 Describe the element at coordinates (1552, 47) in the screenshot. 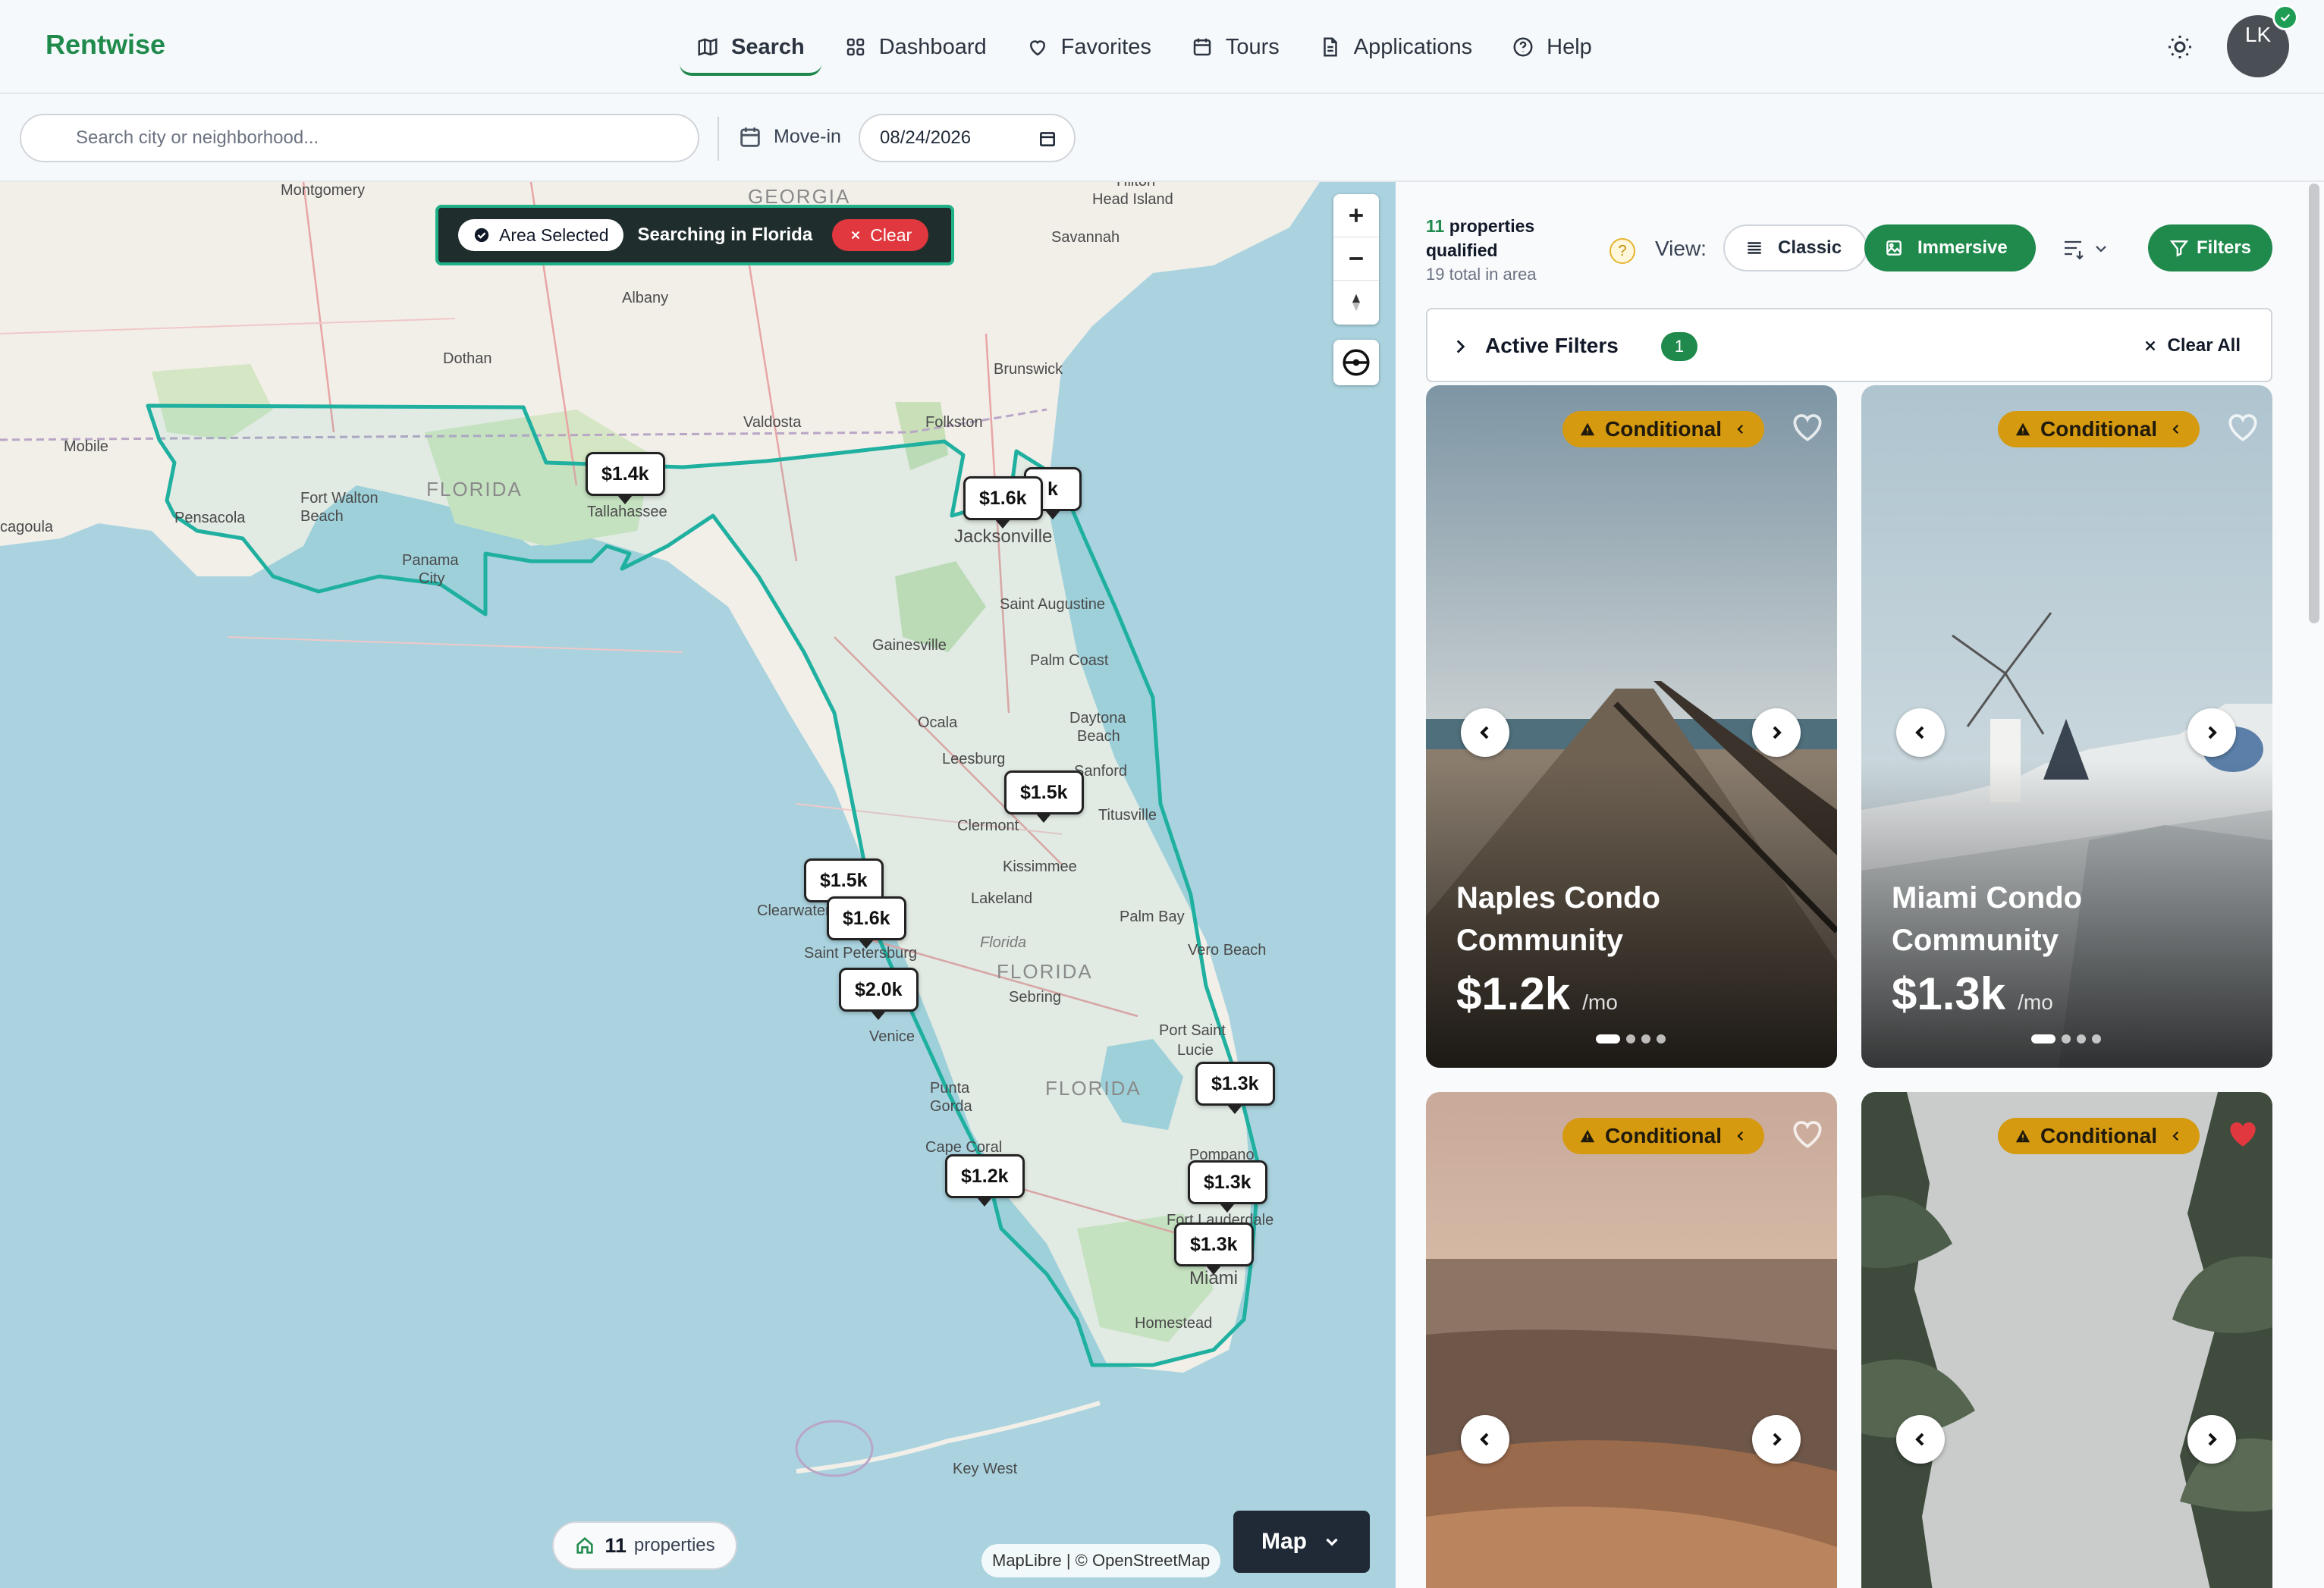

I see `nav-help: Help` at that location.